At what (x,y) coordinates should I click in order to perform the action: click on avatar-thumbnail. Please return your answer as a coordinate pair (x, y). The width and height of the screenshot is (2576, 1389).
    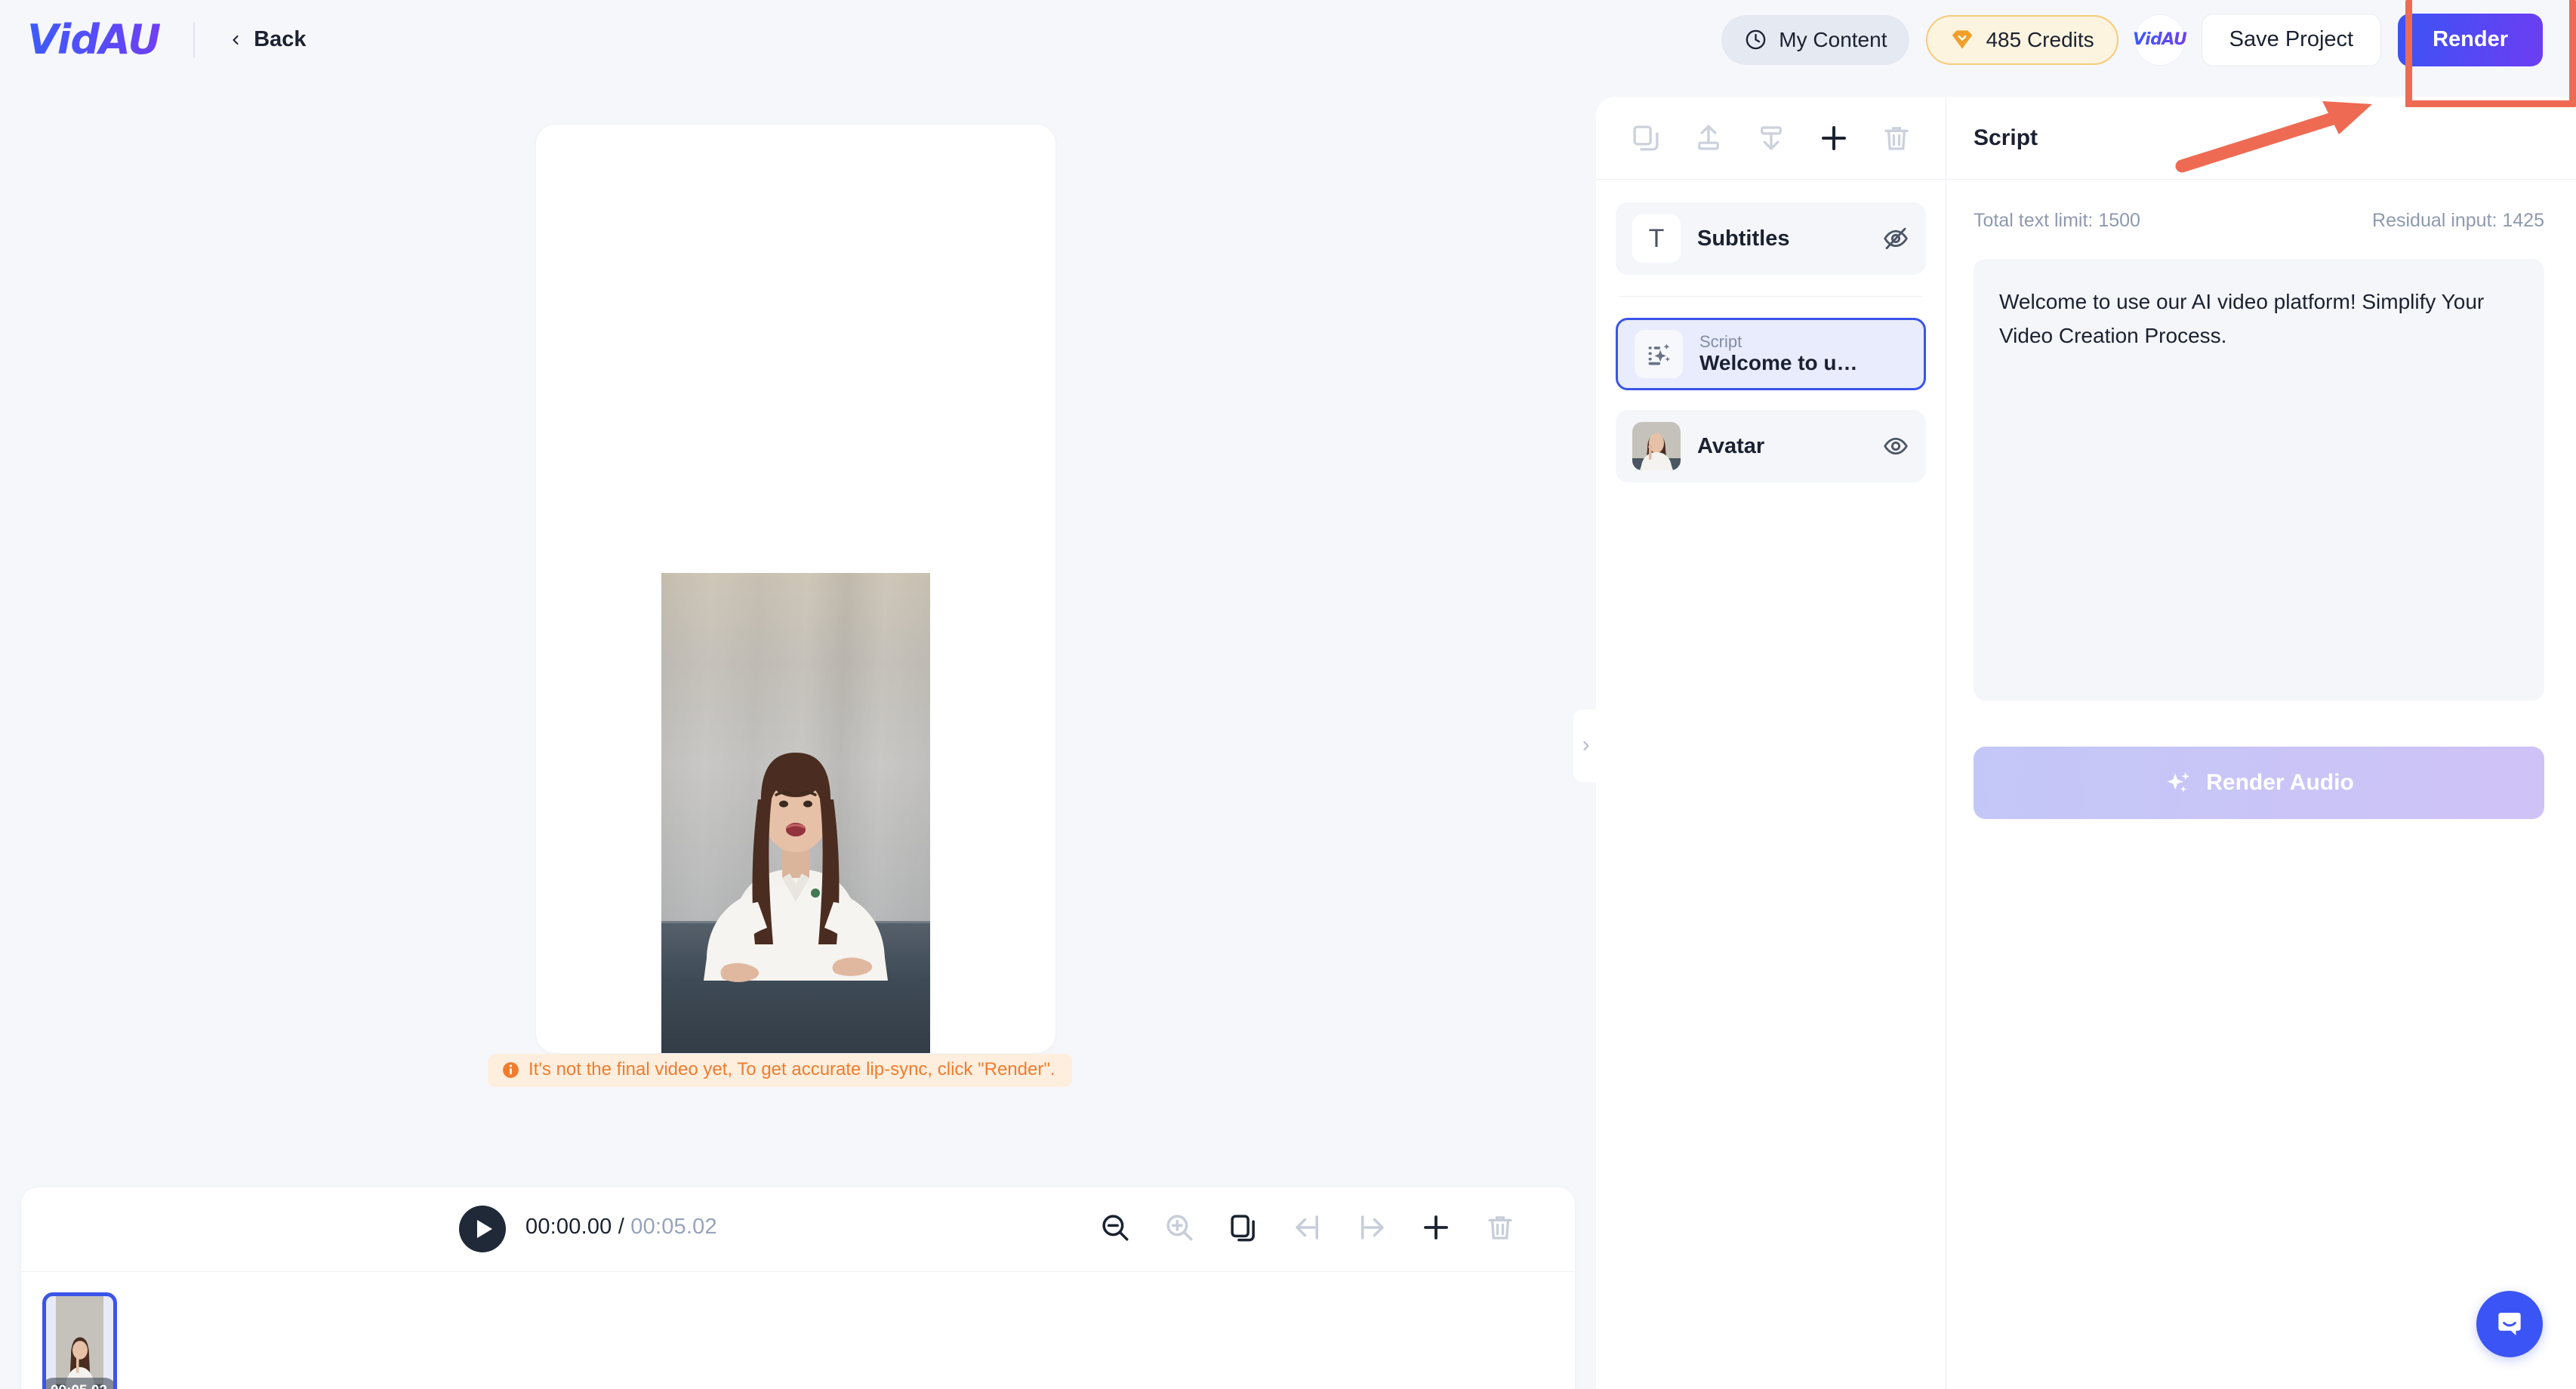
    Looking at the image, I should click on (1656, 446).